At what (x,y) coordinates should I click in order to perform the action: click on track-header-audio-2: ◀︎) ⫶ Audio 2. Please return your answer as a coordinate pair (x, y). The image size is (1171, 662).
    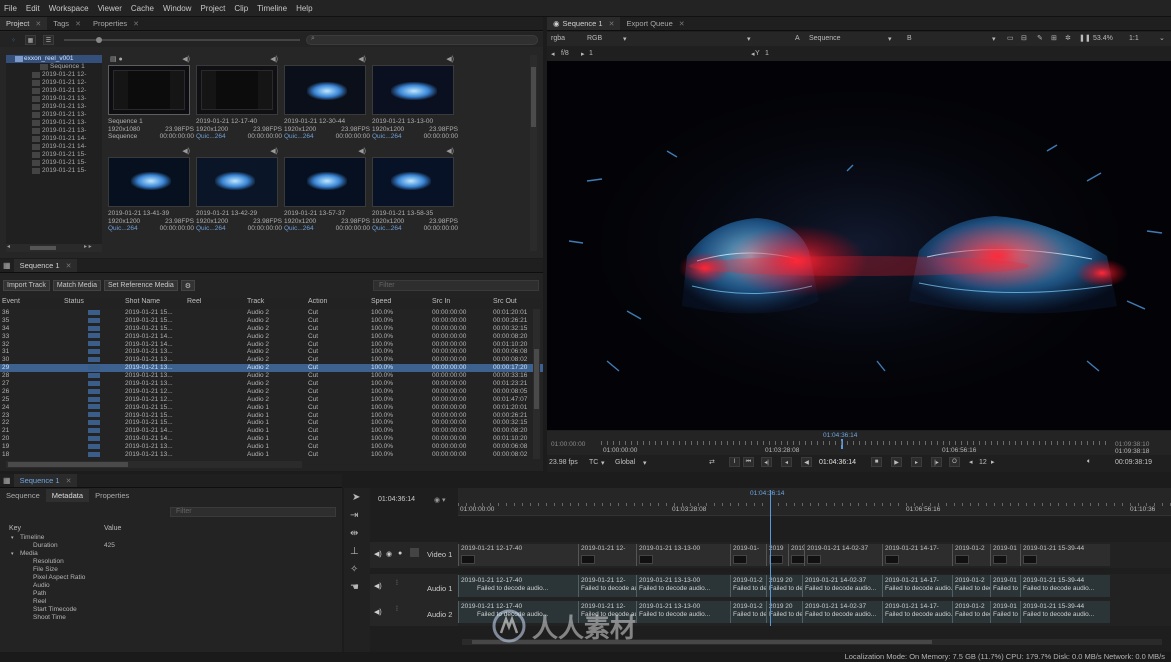
    Looking at the image, I should click on (414, 613).